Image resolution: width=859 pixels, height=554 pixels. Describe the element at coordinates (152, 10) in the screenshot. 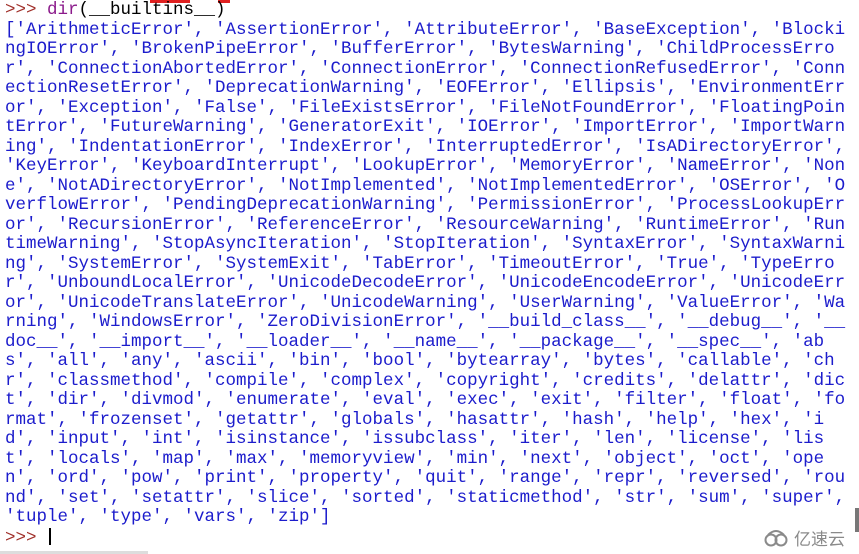

I see `command-args: (__builtins__)` at that location.